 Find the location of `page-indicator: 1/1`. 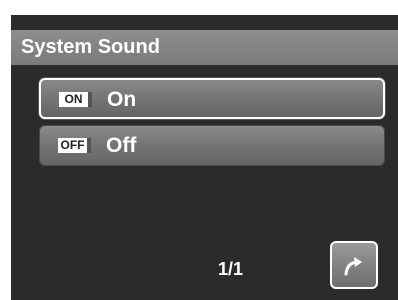

page-indicator: 1/1 is located at coordinates (231, 269).